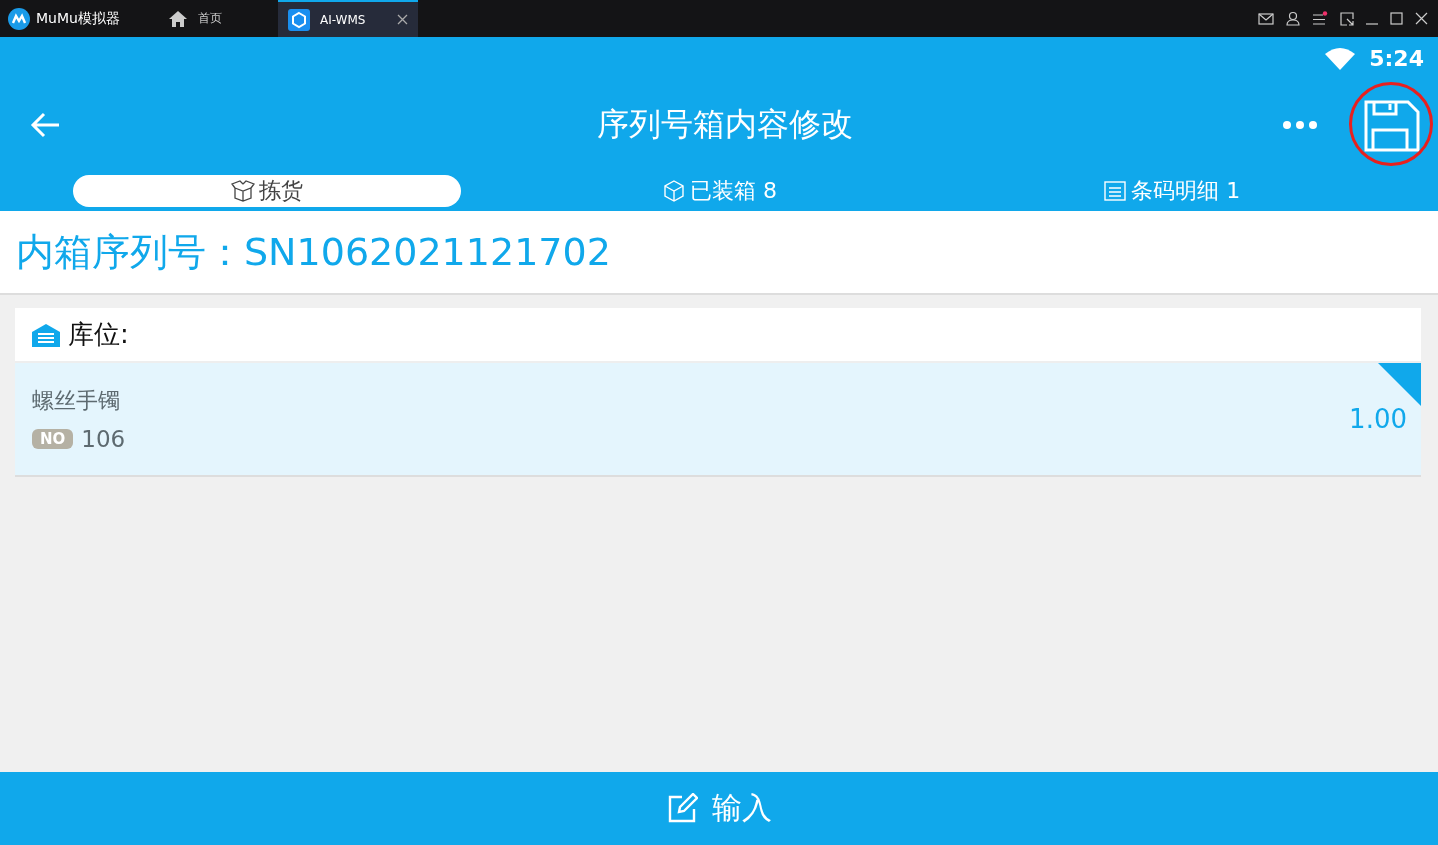  What do you see at coordinates (1347, 18) in the screenshot?
I see `resize-icon` at bounding box center [1347, 18].